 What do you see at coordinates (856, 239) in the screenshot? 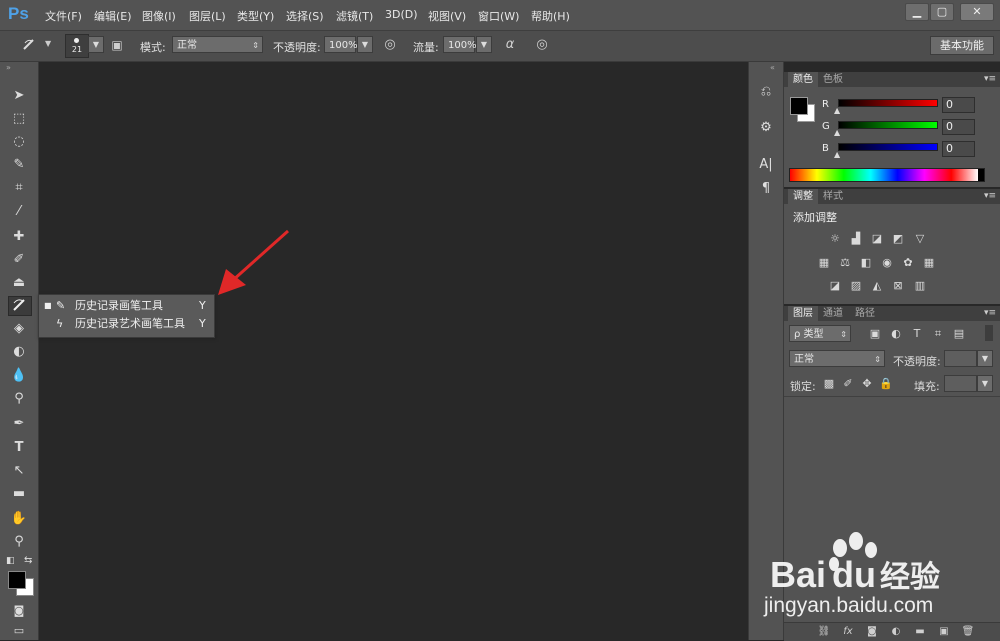
I see `levels-icon: ▟` at bounding box center [856, 239].